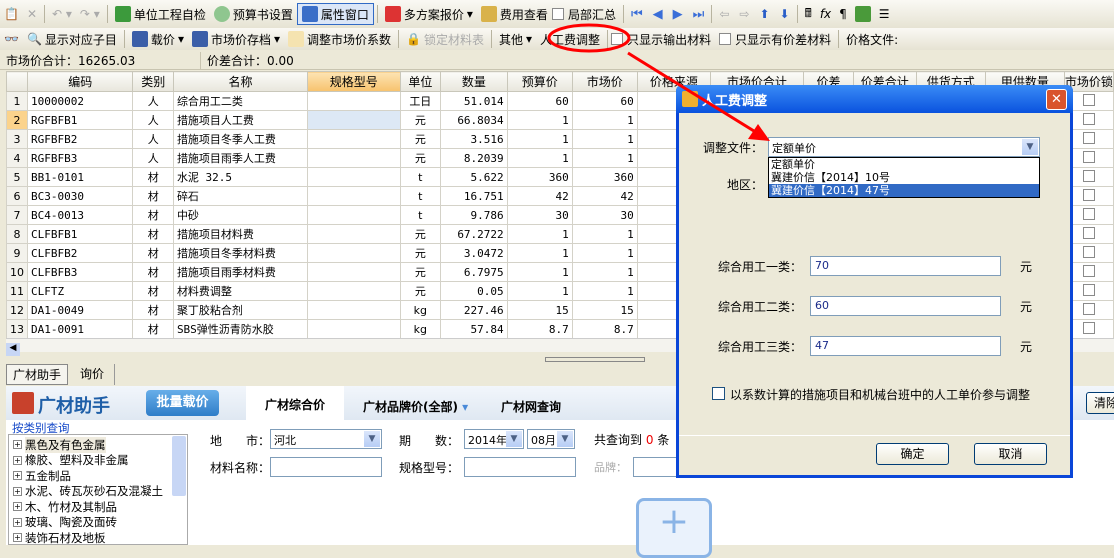 The image size is (1114, 558). Describe the element at coordinates (589, 38) in the screenshot. I see `highlight-ellipse` at that location.